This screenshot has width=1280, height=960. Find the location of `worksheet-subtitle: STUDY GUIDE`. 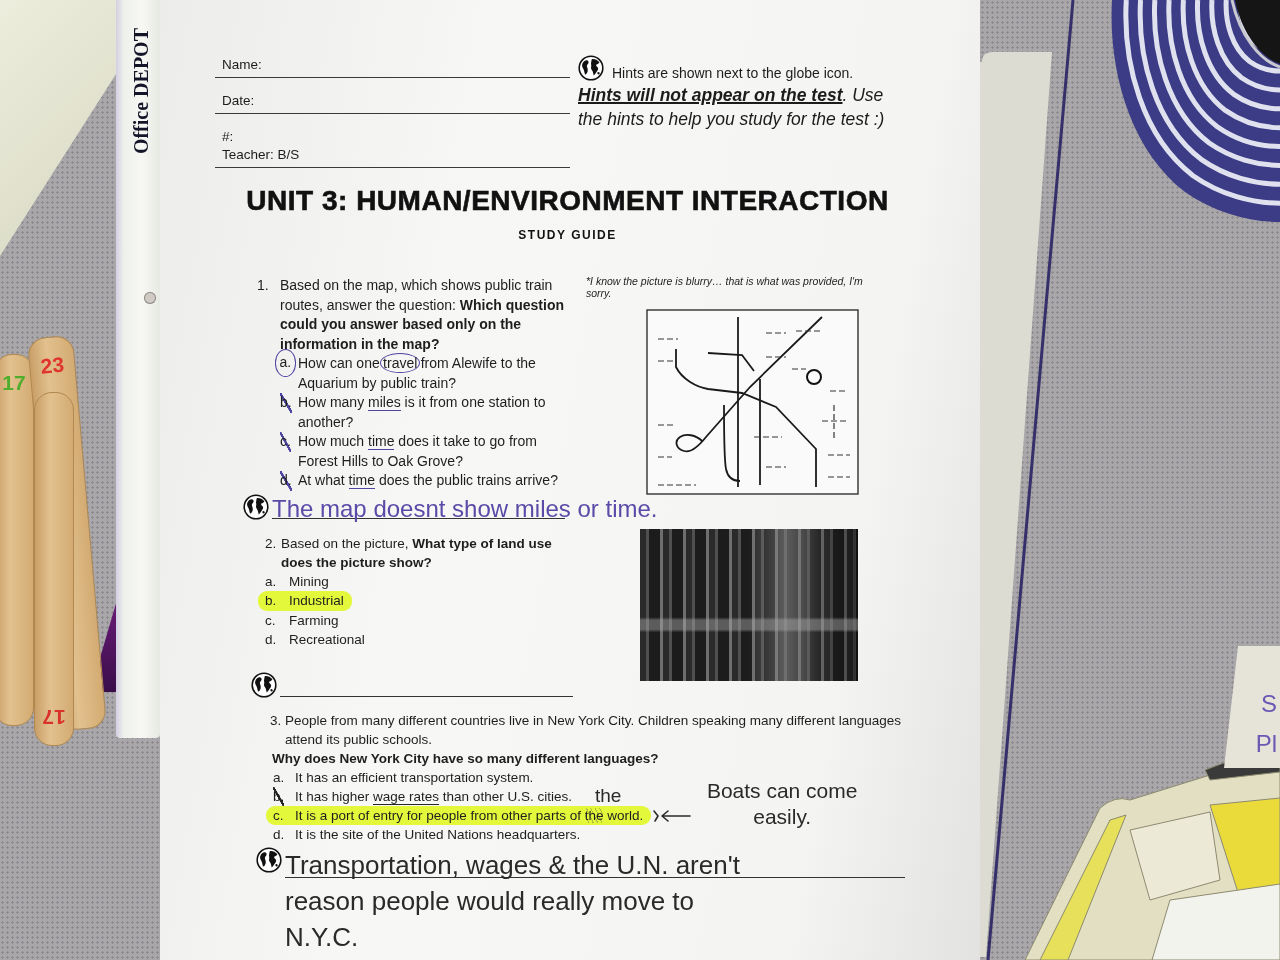

worksheet-subtitle: STUDY GUIDE is located at coordinates (567, 235).